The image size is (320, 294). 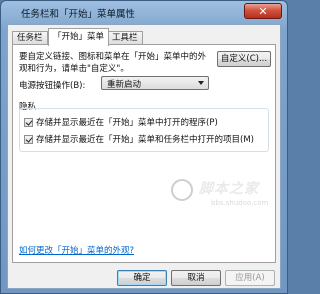 What do you see at coordinates (127, 123) in the screenshot?
I see `privacy-item-programs-label: 存储并显示最近在「开始」菜单中打开的程序(P)` at bounding box center [127, 123].